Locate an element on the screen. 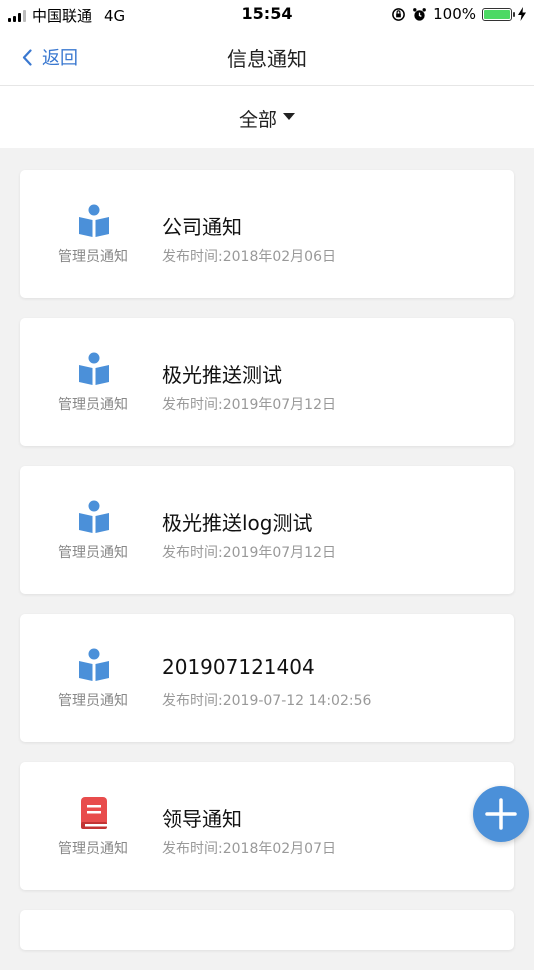 The height and width of the screenshot is (970, 534). book-icon is located at coordinates (94, 813).